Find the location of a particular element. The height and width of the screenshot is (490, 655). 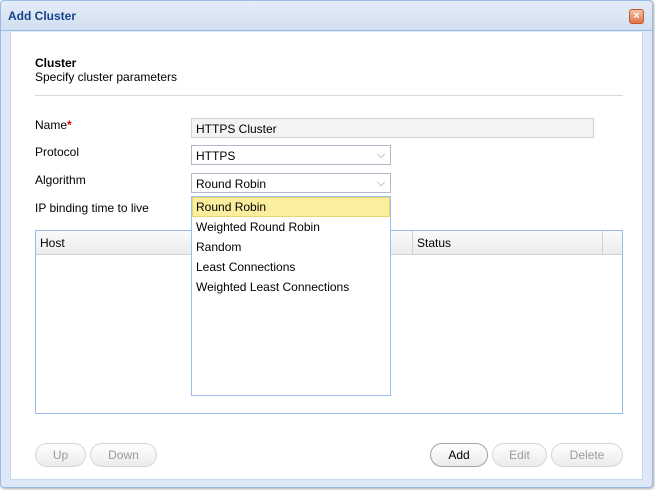

algorithm-label: Algorithm is located at coordinates (60, 180).